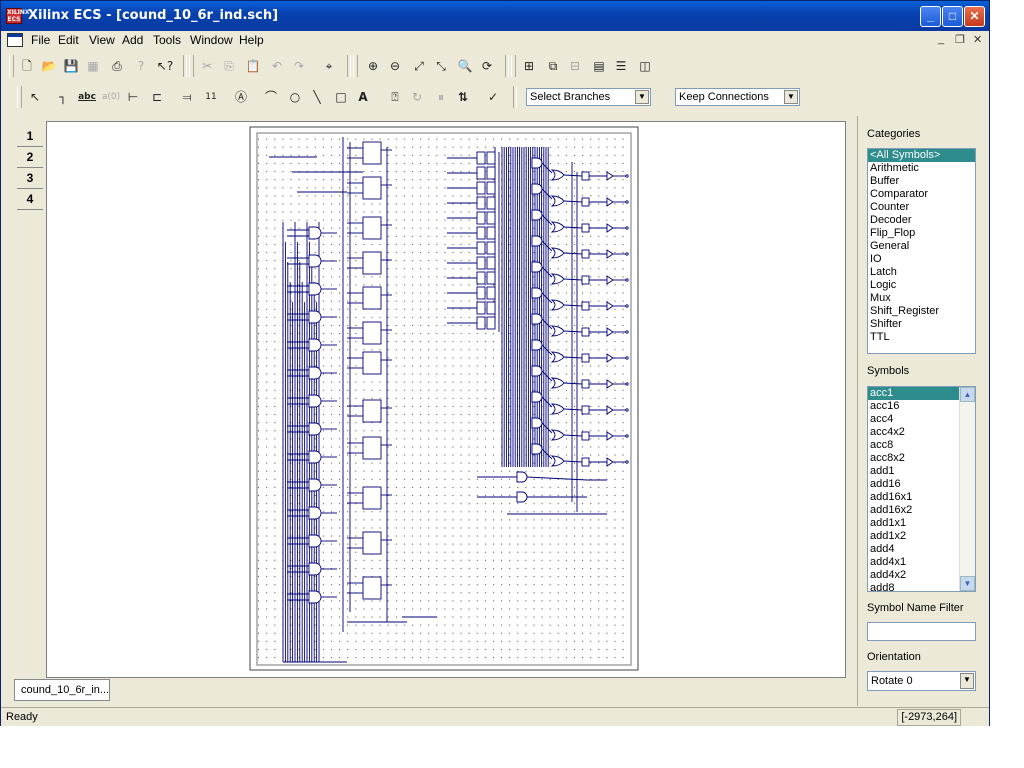 The width and height of the screenshot is (1024, 768). Describe the element at coordinates (157, 97) in the screenshot. I see `add-io-marker-icon: ⊏` at that location.